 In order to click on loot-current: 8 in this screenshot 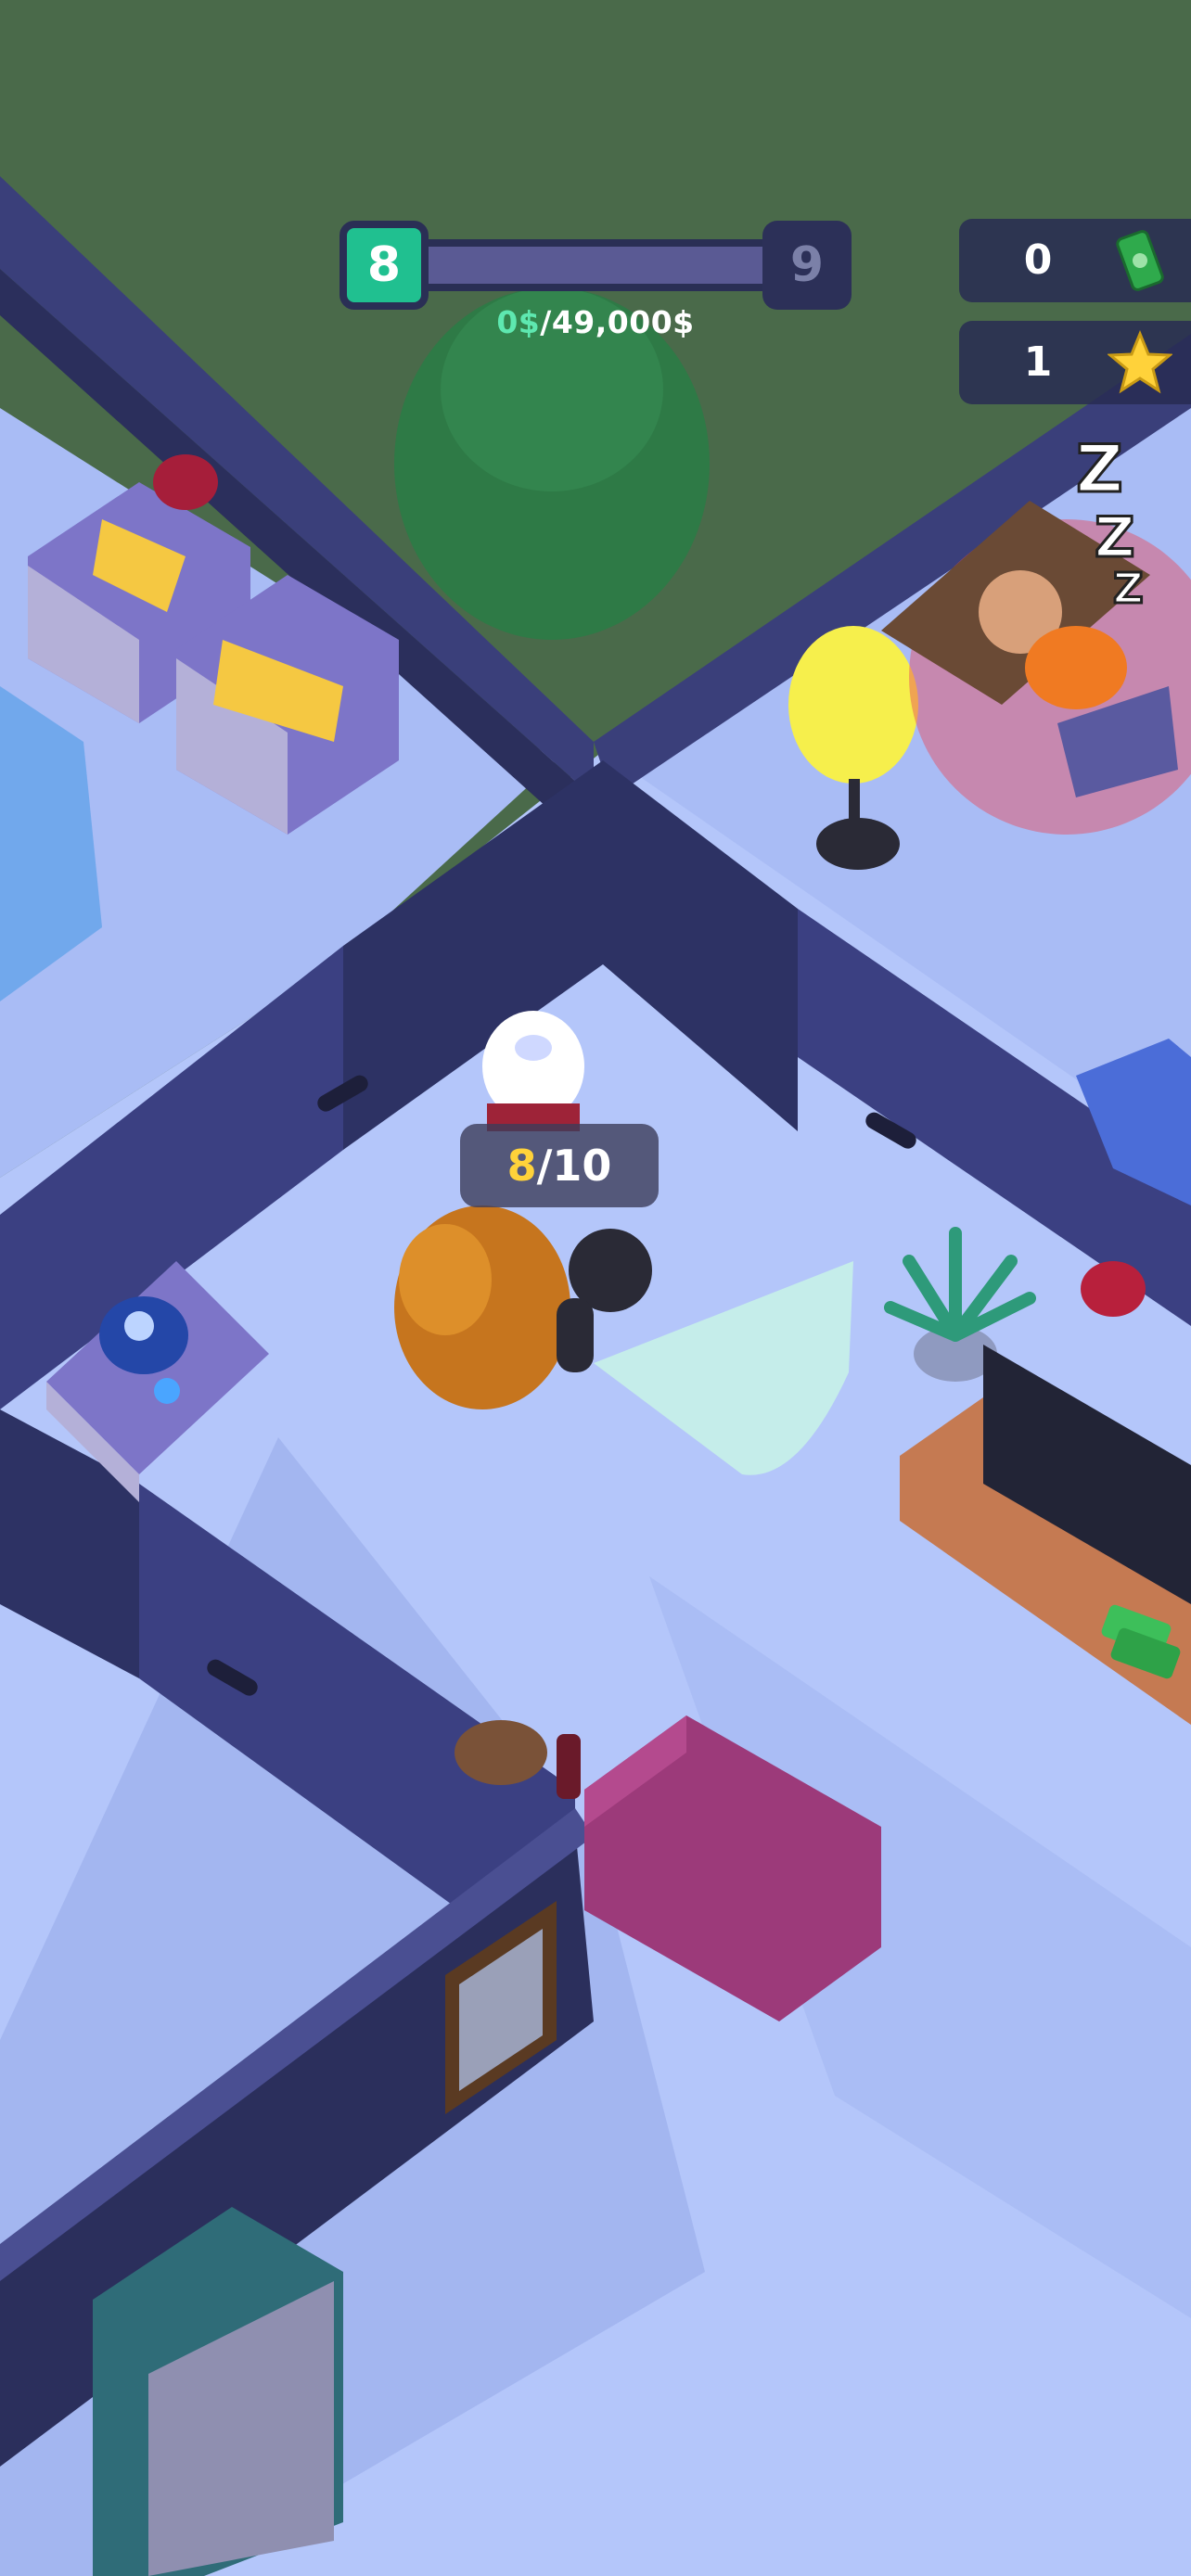, I will do `click(521, 1166)`.